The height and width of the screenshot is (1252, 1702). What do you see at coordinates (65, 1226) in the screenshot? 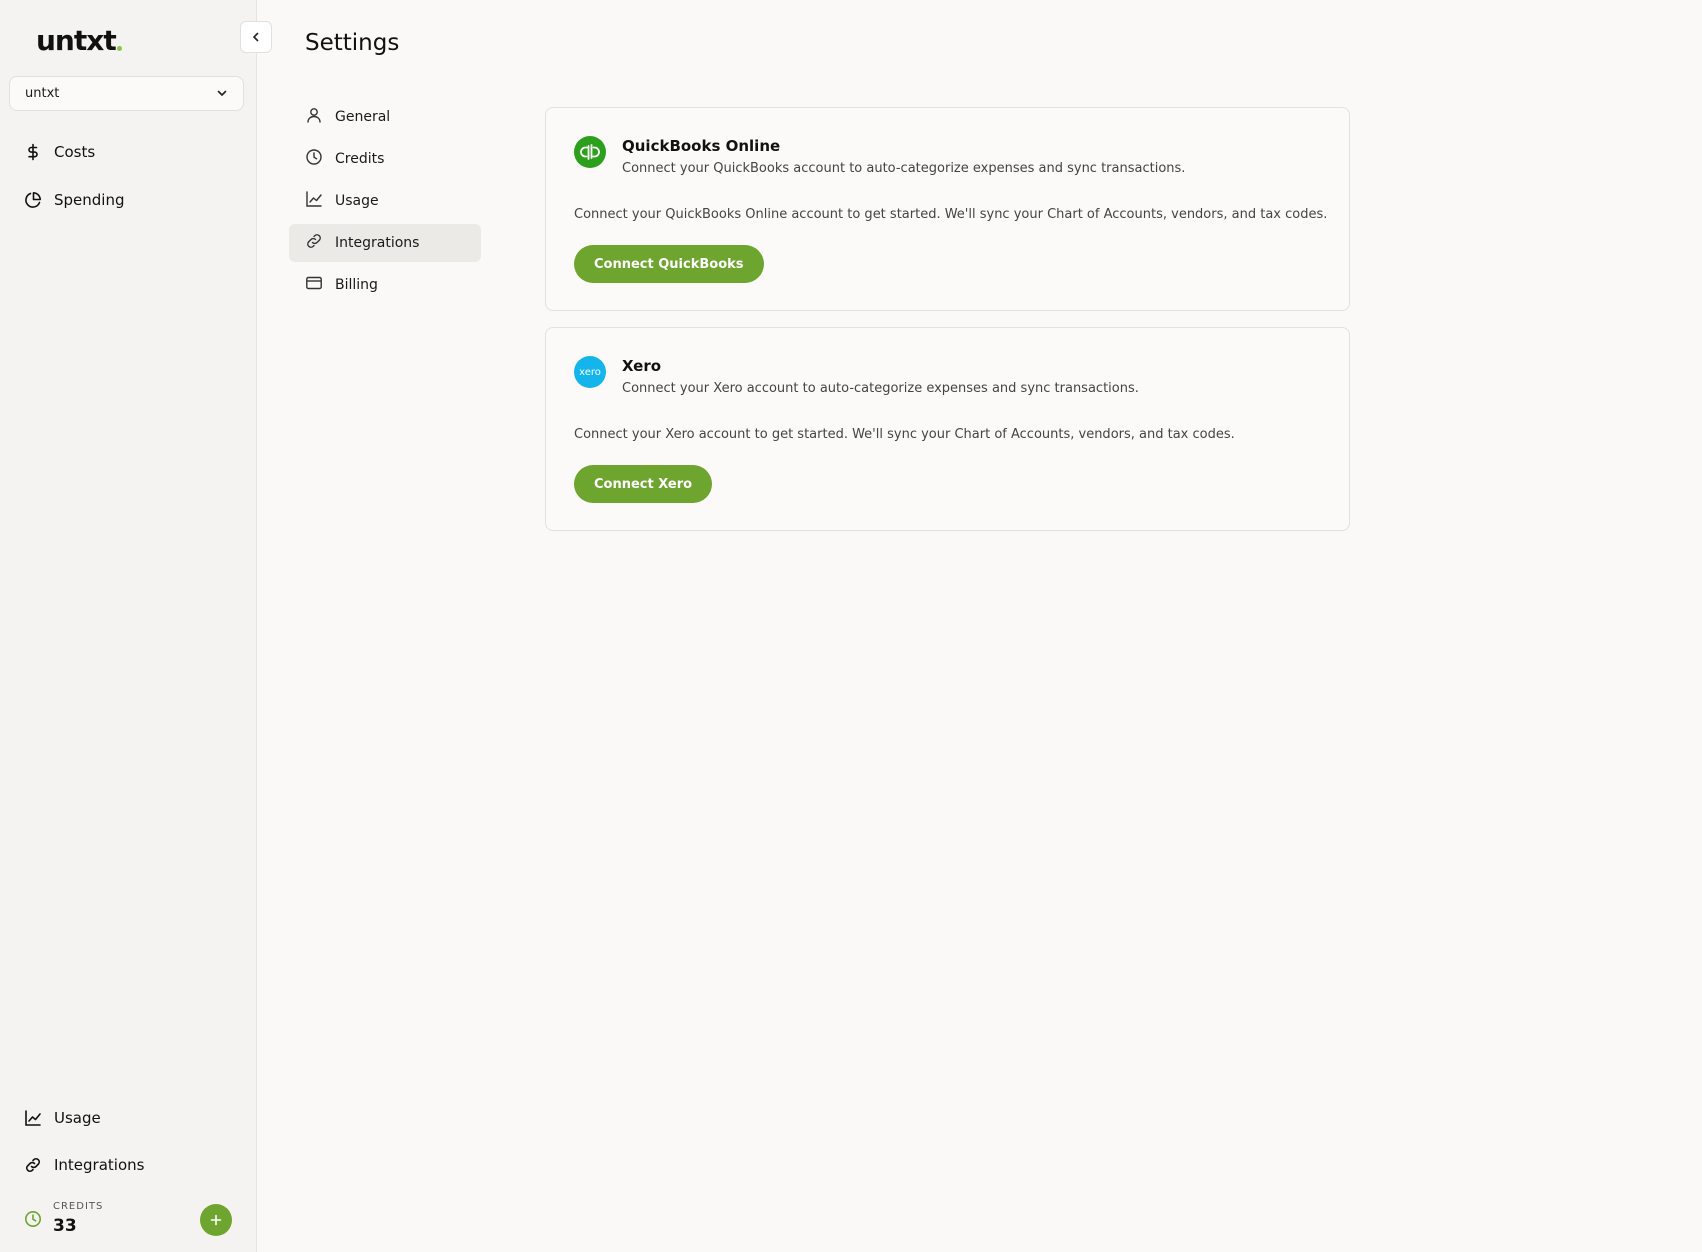
I see `credits-value: 33` at bounding box center [65, 1226].